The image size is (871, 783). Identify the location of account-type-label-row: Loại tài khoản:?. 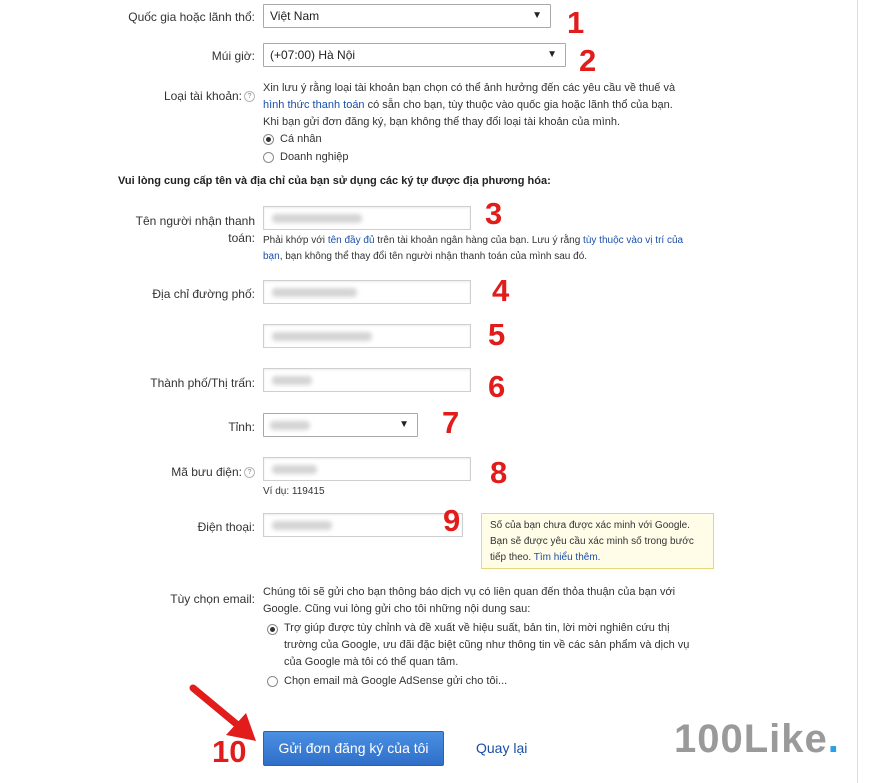
(172, 96).